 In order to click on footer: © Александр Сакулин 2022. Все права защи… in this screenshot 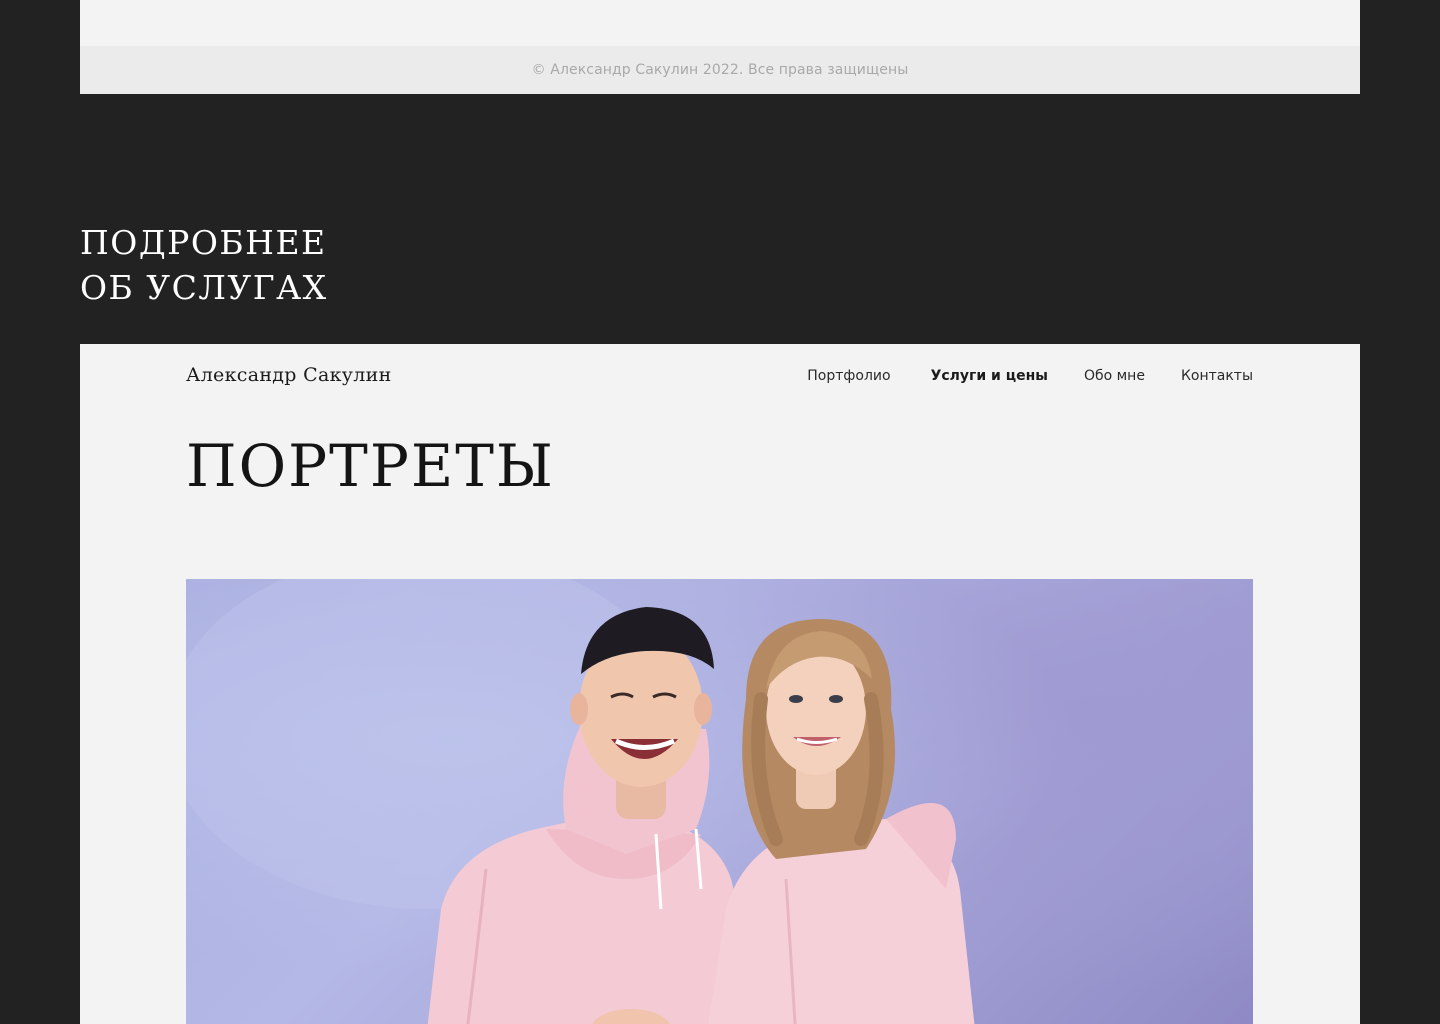, I will do `click(720, 70)`.